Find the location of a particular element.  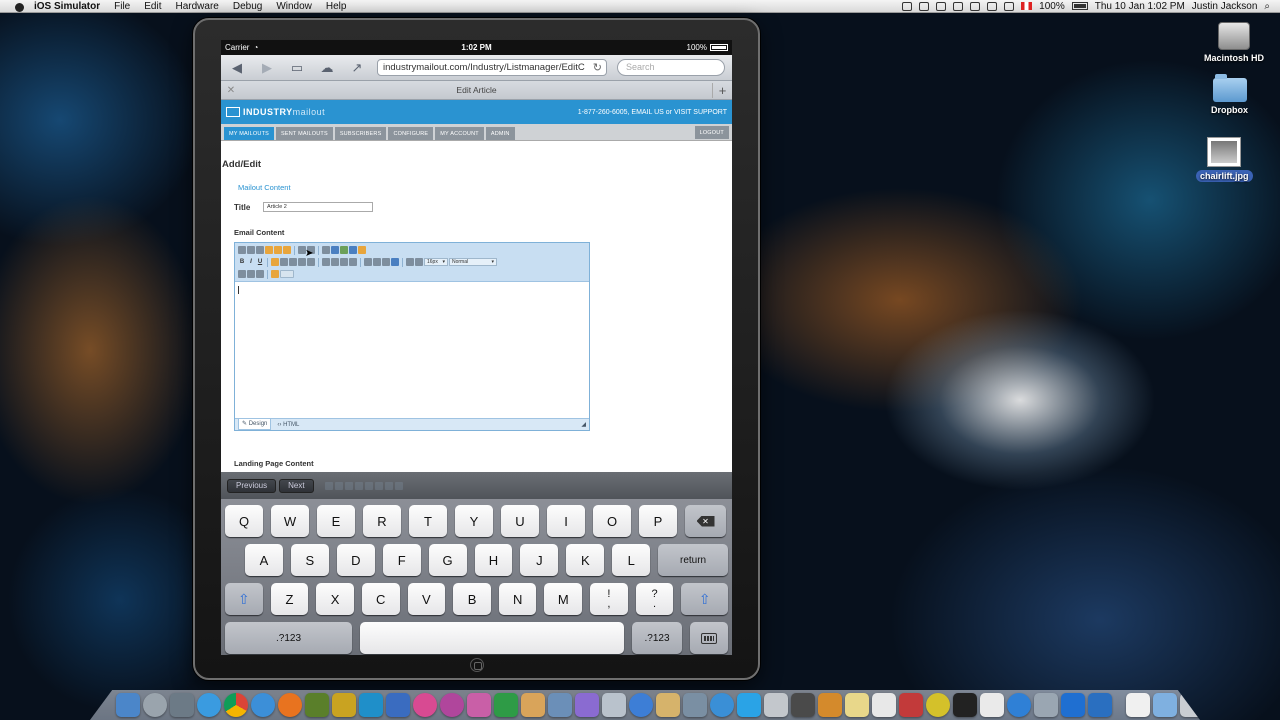

special-chars-icon is located at coordinates (386, 262).